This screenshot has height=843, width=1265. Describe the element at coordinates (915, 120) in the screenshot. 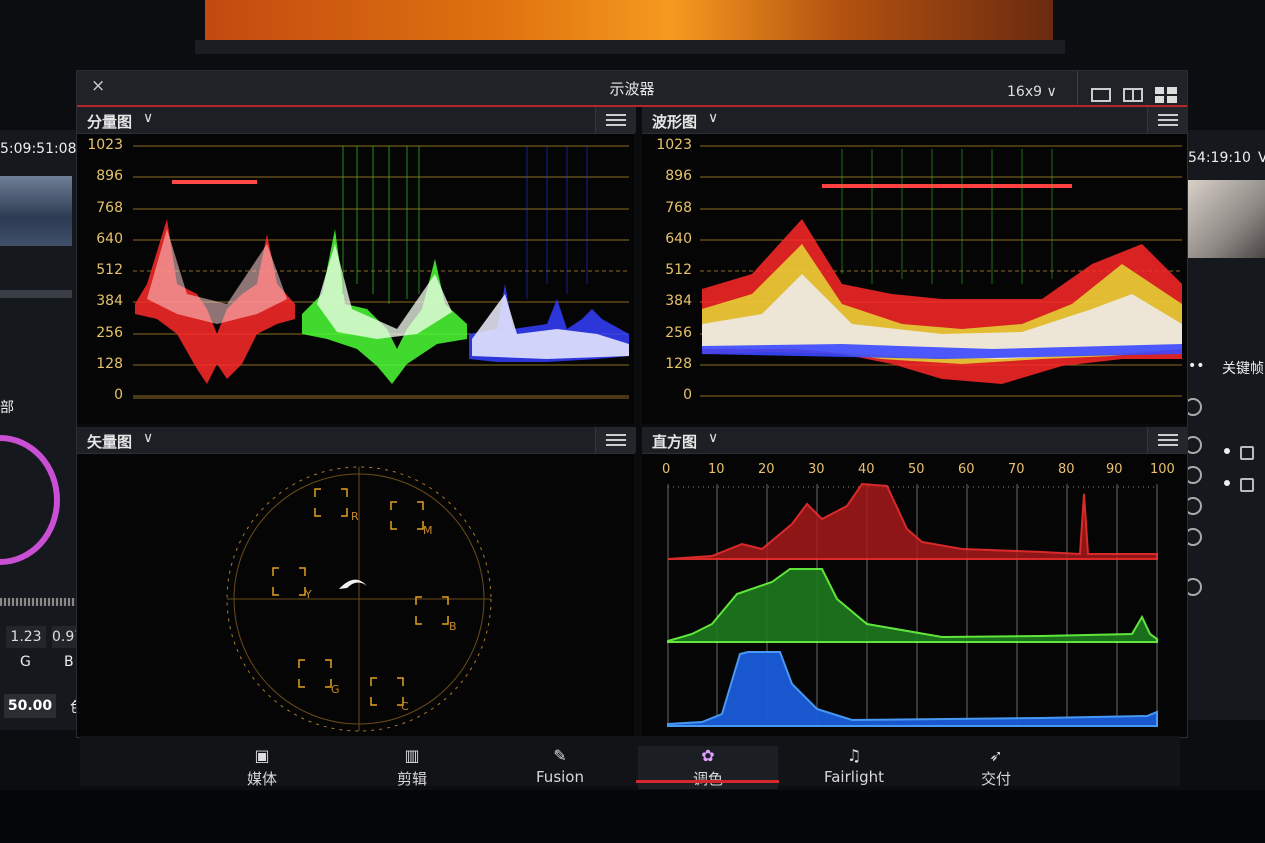

I see `waveform-header: 波形图 ∨` at that location.